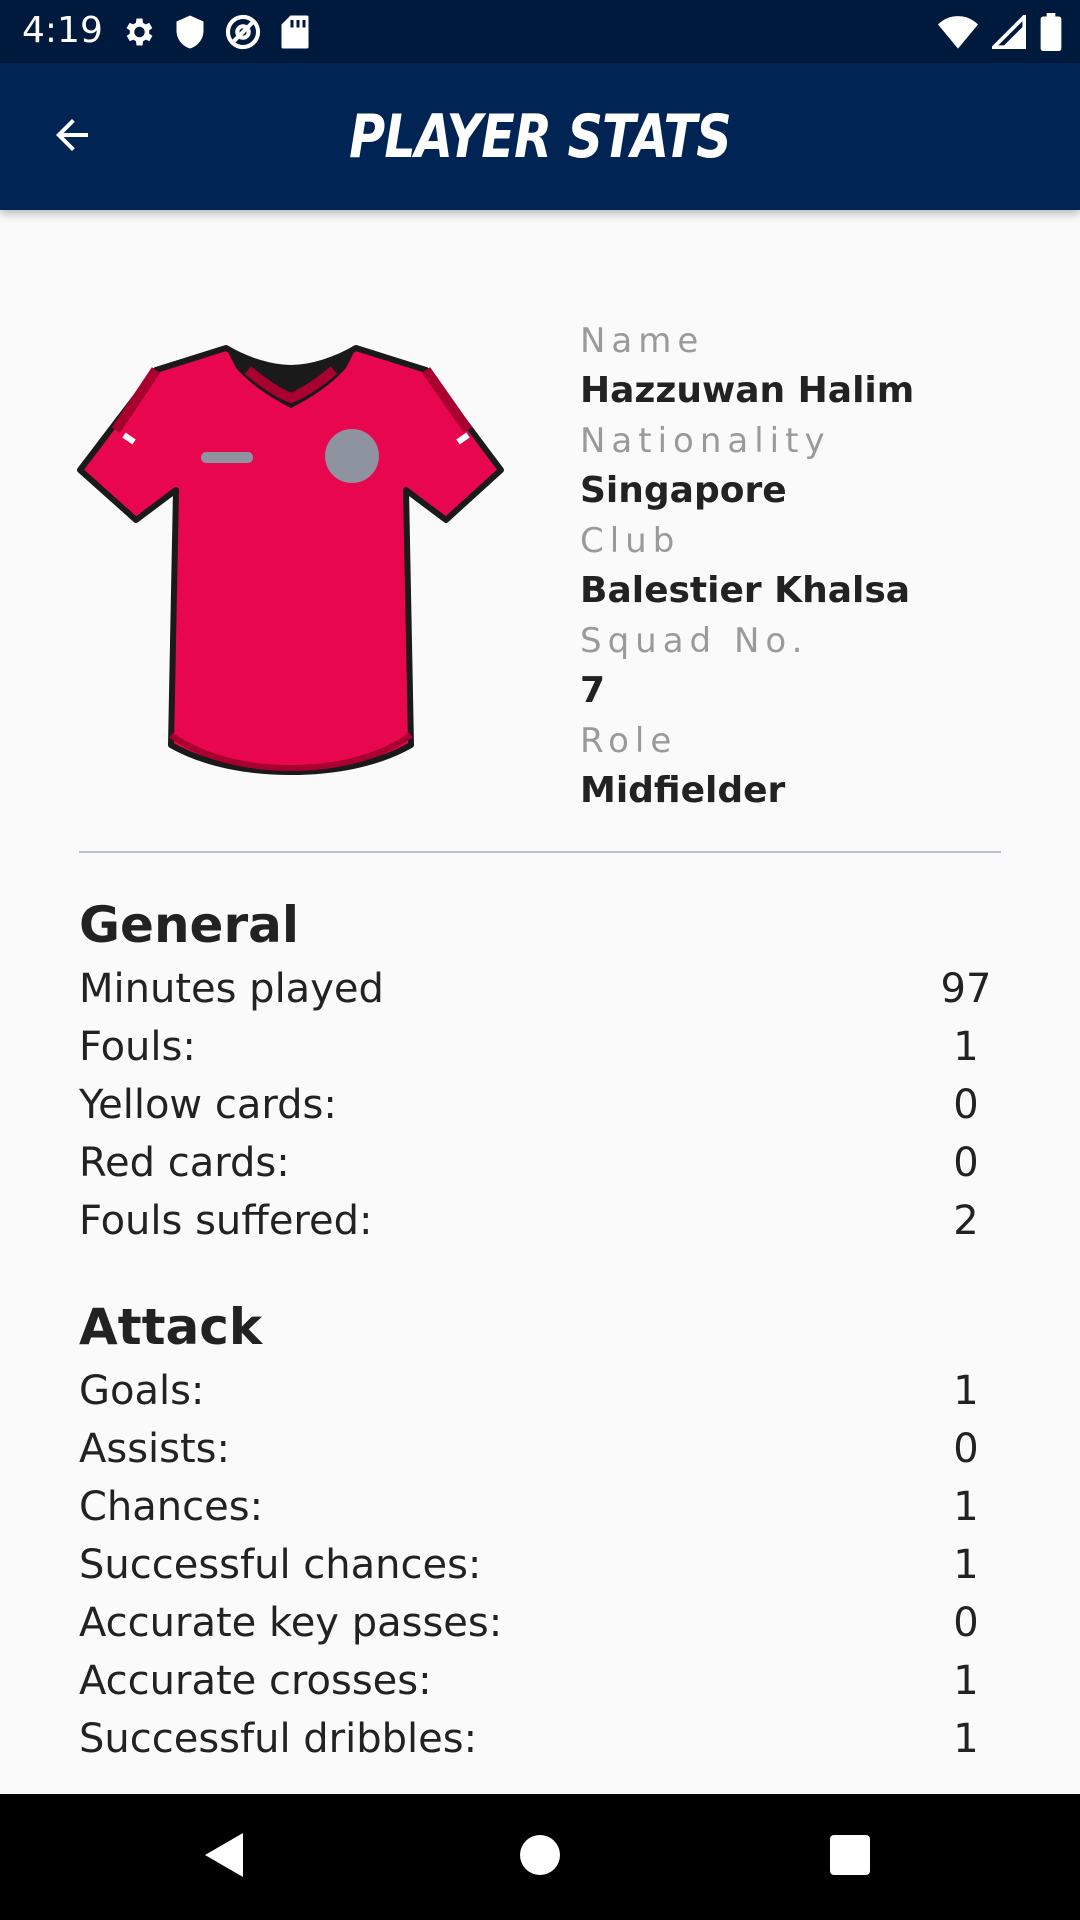 Image resolution: width=1080 pixels, height=1920 pixels. What do you see at coordinates (540, 31) in the screenshot?
I see `status-bar: 4:19` at bounding box center [540, 31].